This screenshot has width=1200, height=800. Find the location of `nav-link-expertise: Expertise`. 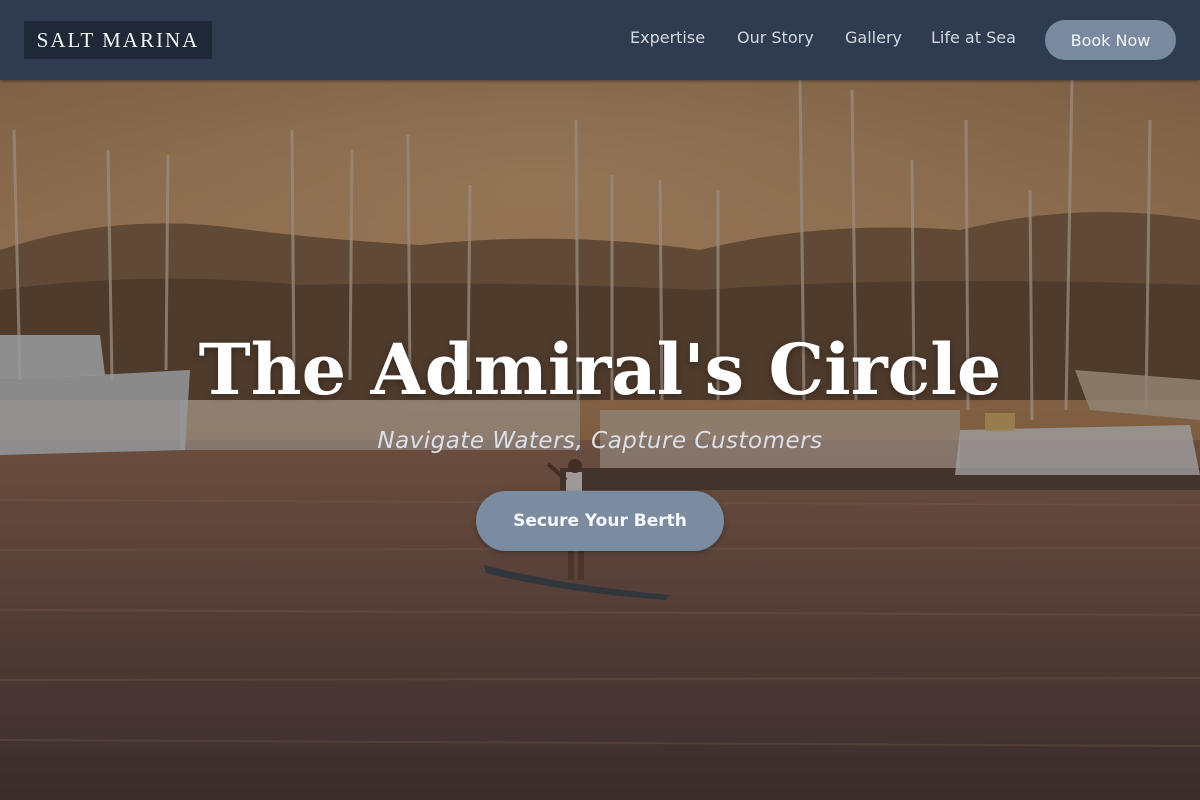

nav-link-expertise: Expertise is located at coordinates (667, 37).